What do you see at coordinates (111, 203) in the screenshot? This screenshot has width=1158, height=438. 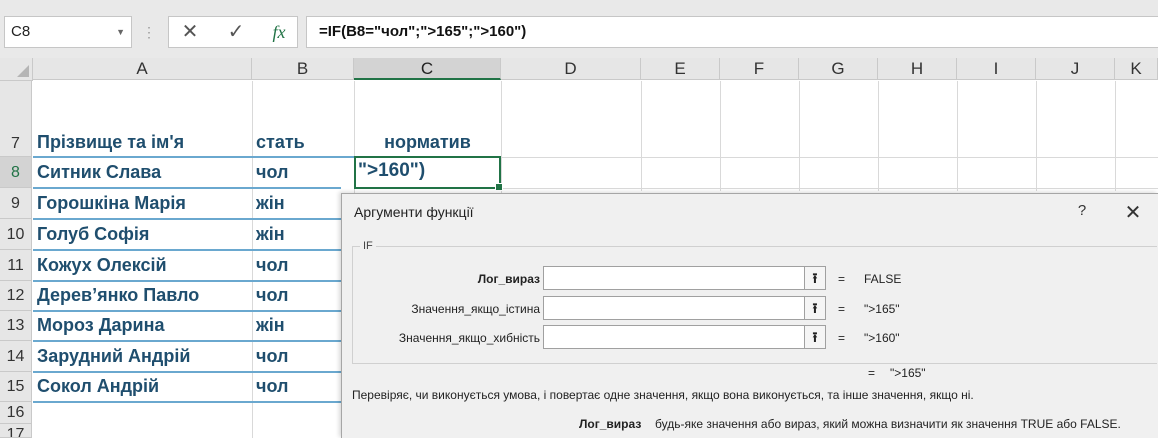 I see `cell-name-9: Горошкіна Марія` at bounding box center [111, 203].